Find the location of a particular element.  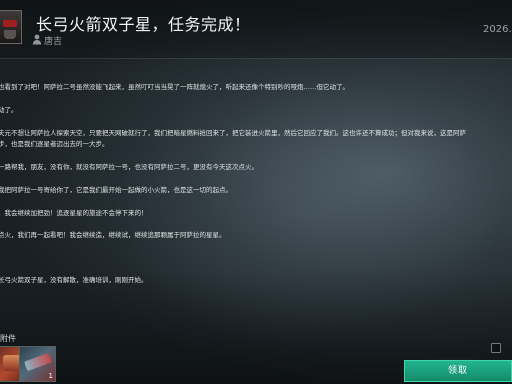

attachment-item-rocket-decal: 1 is located at coordinates (37, 364).